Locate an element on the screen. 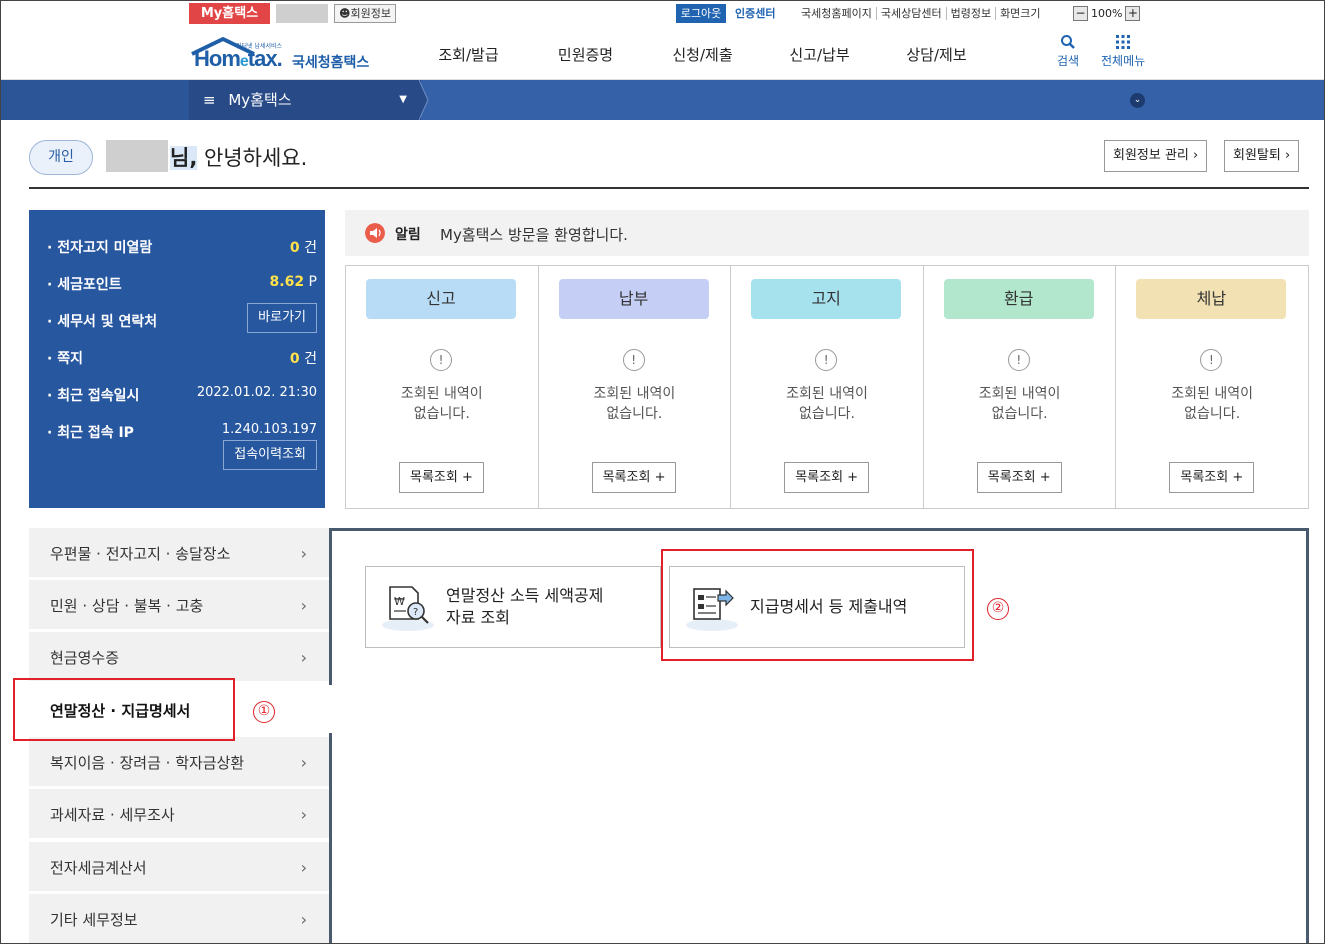 Image resolution: width=1325 pixels, height=944 pixels. gnb-filing: 신고/납부 is located at coordinates (819, 53).